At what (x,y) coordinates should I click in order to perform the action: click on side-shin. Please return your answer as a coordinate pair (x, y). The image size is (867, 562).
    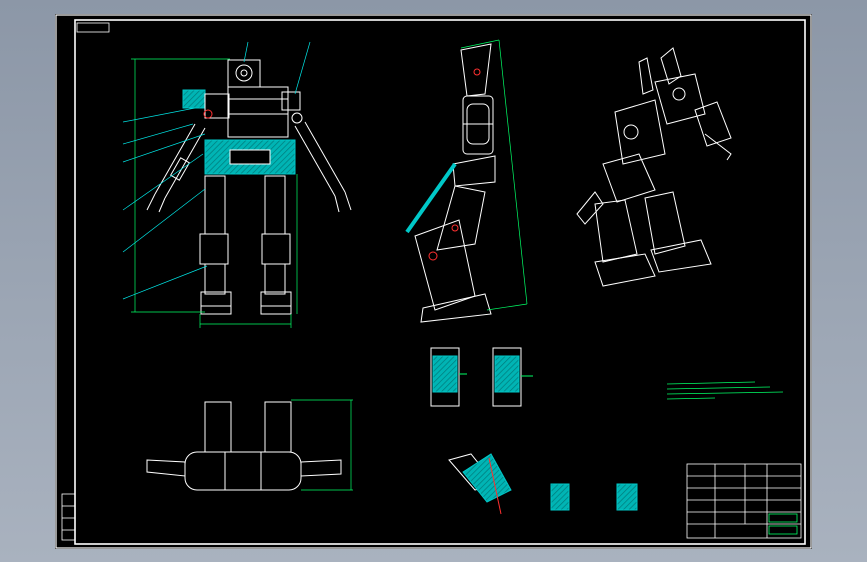
    Looking at the image, I should click on (445, 265).